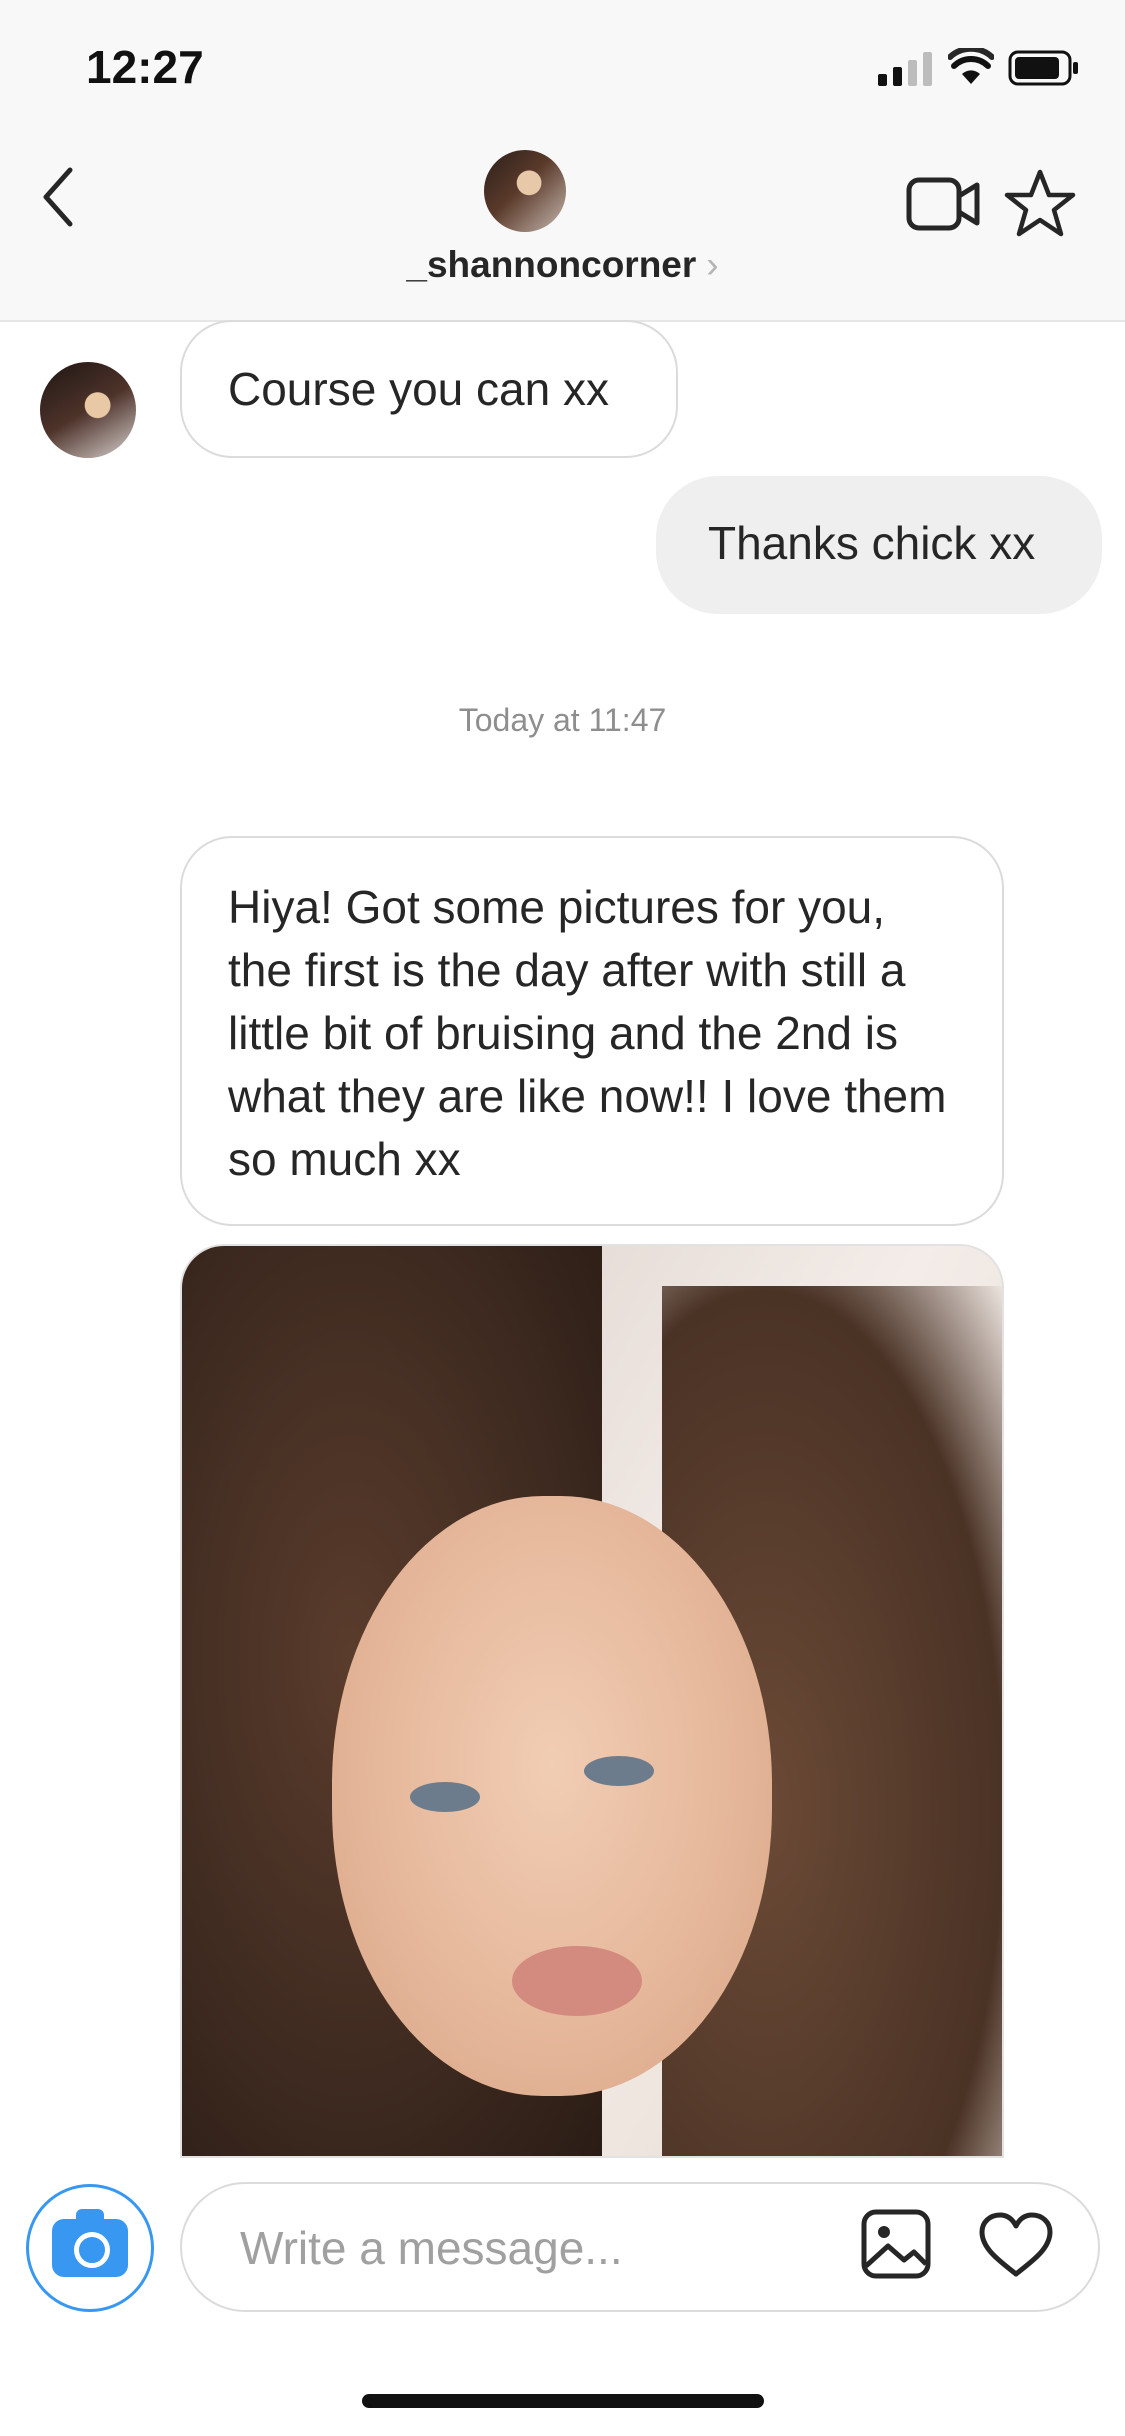 The width and height of the screenshot is (1125, 2436). I want to click on username-text: _shannoncorner, so click(551, 264).